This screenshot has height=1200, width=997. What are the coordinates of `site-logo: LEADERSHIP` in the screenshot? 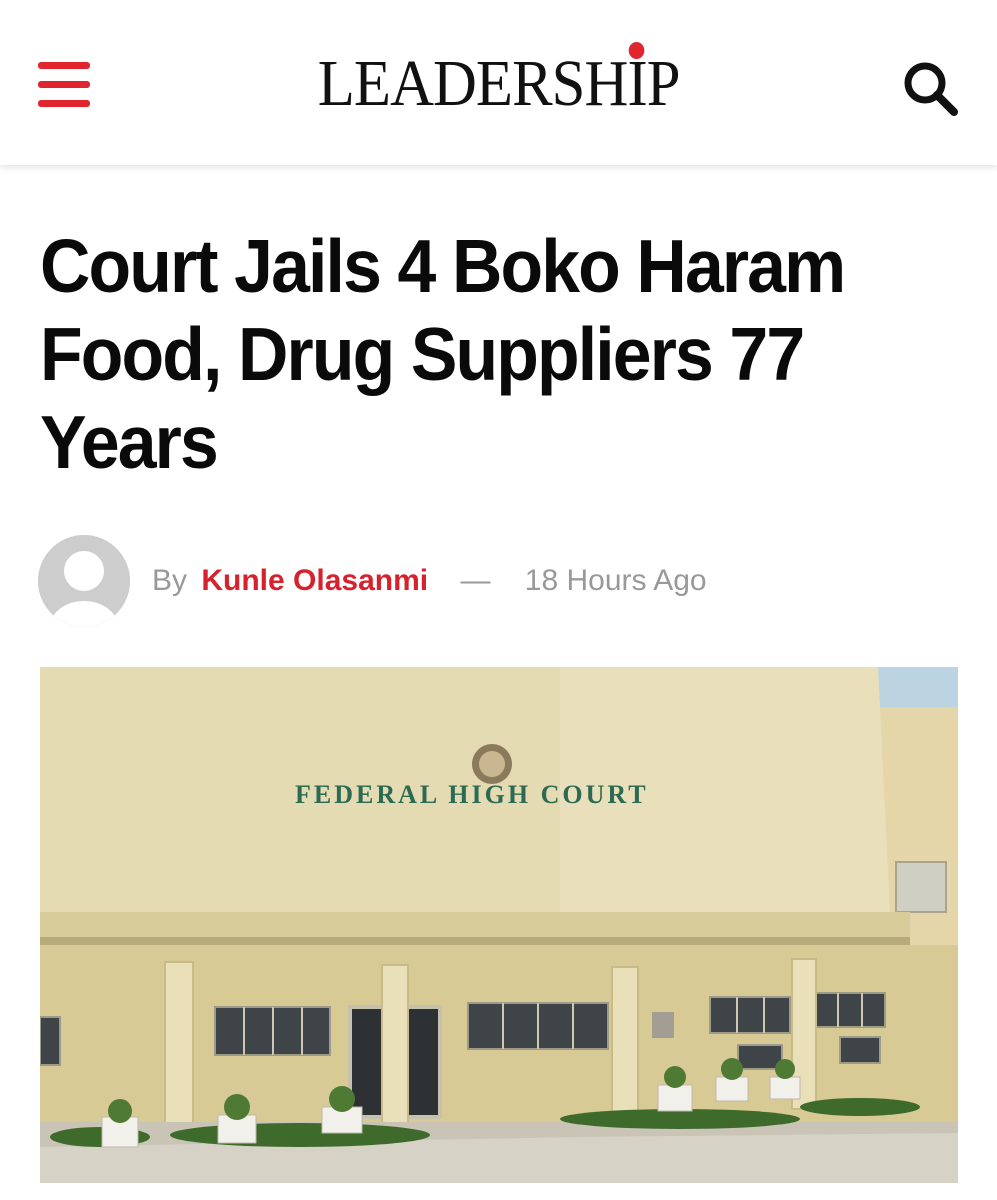 It's located at (498, 81).